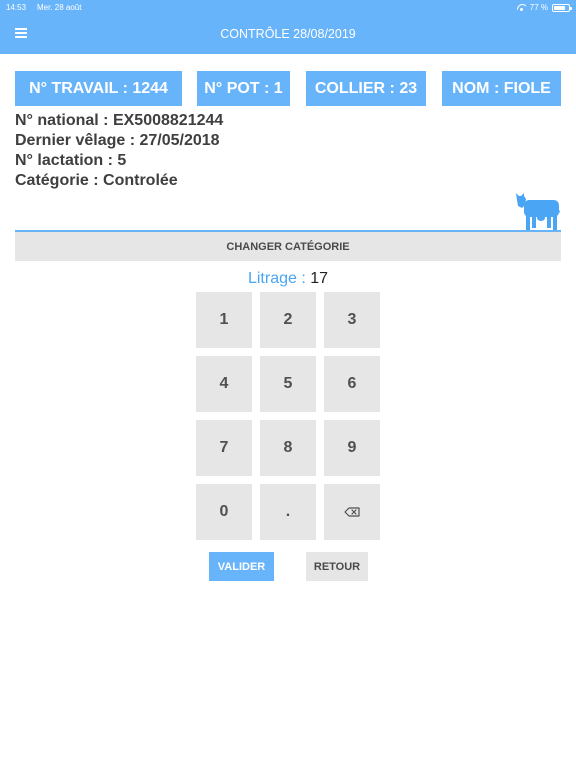 This screenshot has height=768, width=576. I want to click on key-5: 5, so click(288, 384).